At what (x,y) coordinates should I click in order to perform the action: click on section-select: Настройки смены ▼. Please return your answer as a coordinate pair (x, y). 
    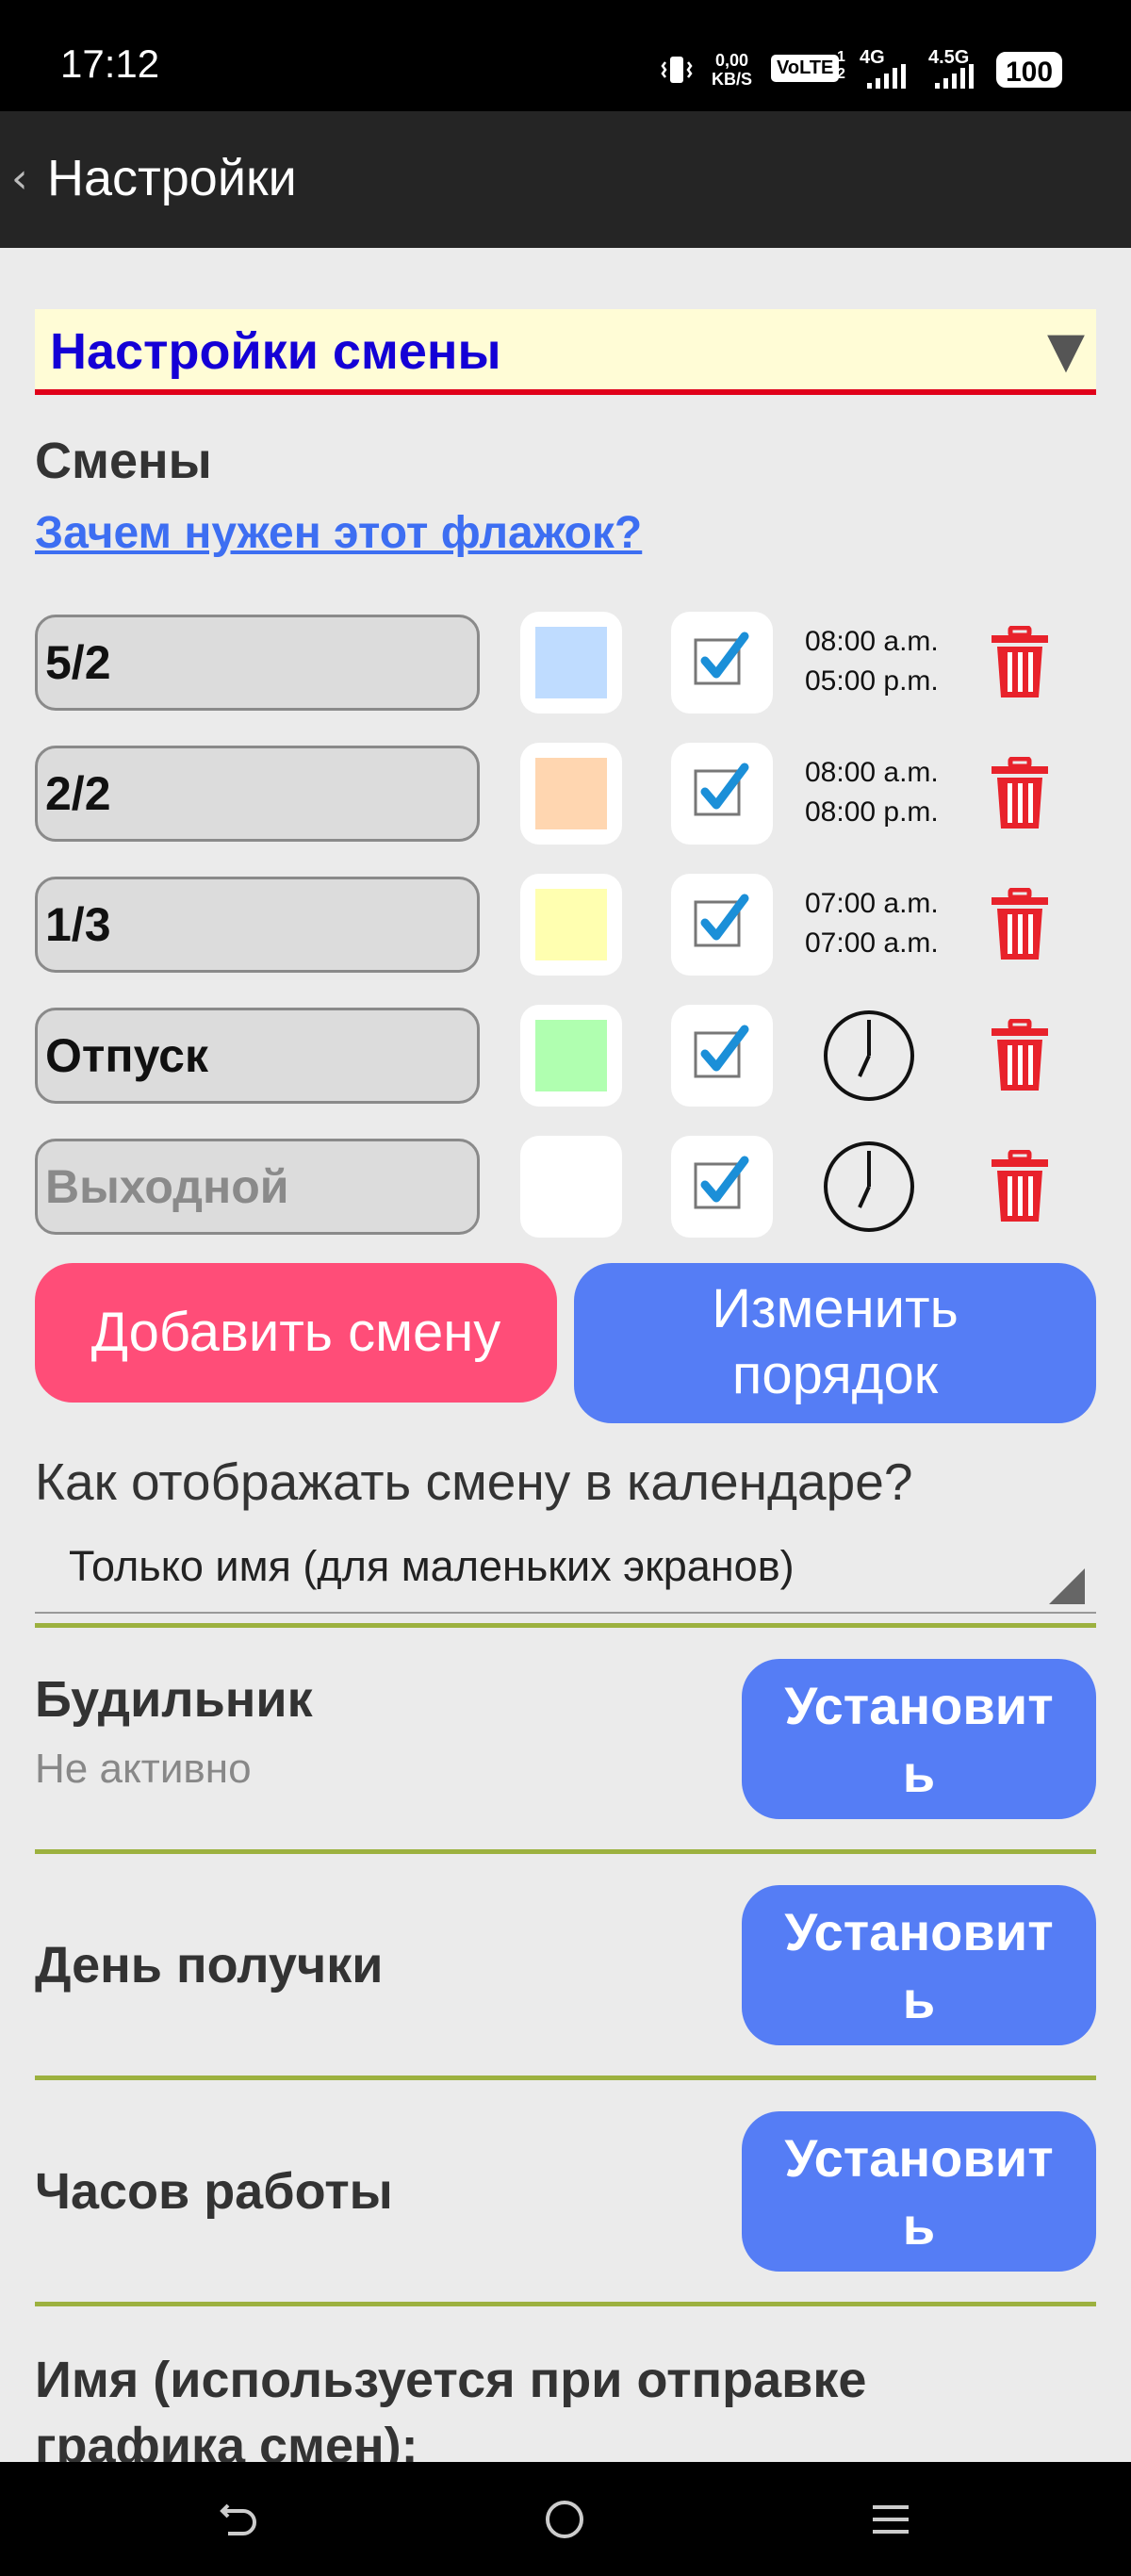
    Looking at the image, I should click on (566, 352).